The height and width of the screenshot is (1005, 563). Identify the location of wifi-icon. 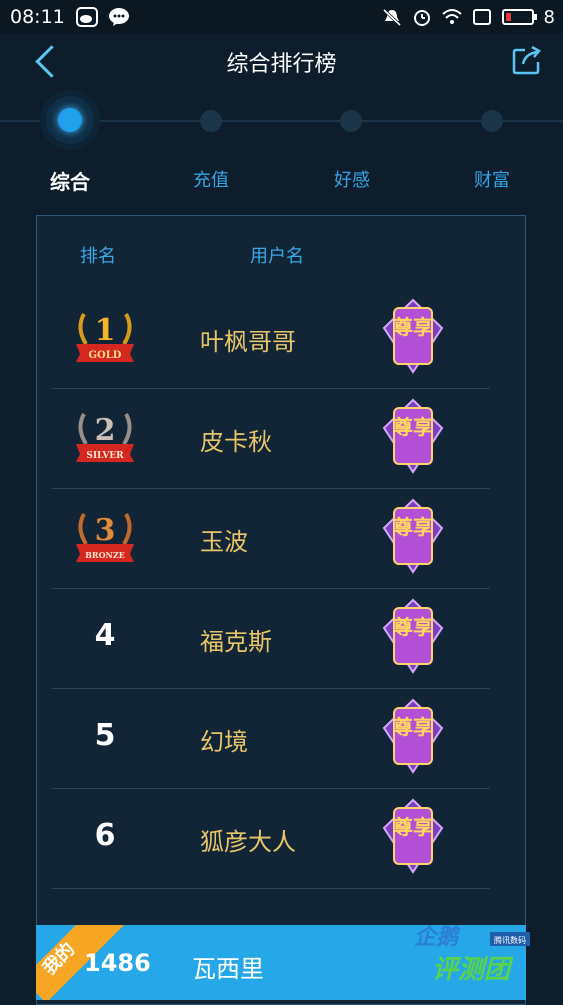
(451, 16).